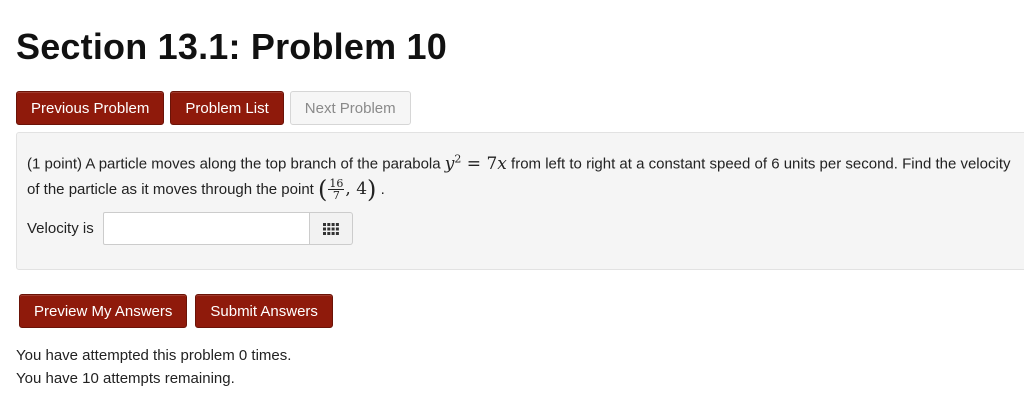  I want to click on page-title: Section 13.1: Problem 10, so click(231, 46).